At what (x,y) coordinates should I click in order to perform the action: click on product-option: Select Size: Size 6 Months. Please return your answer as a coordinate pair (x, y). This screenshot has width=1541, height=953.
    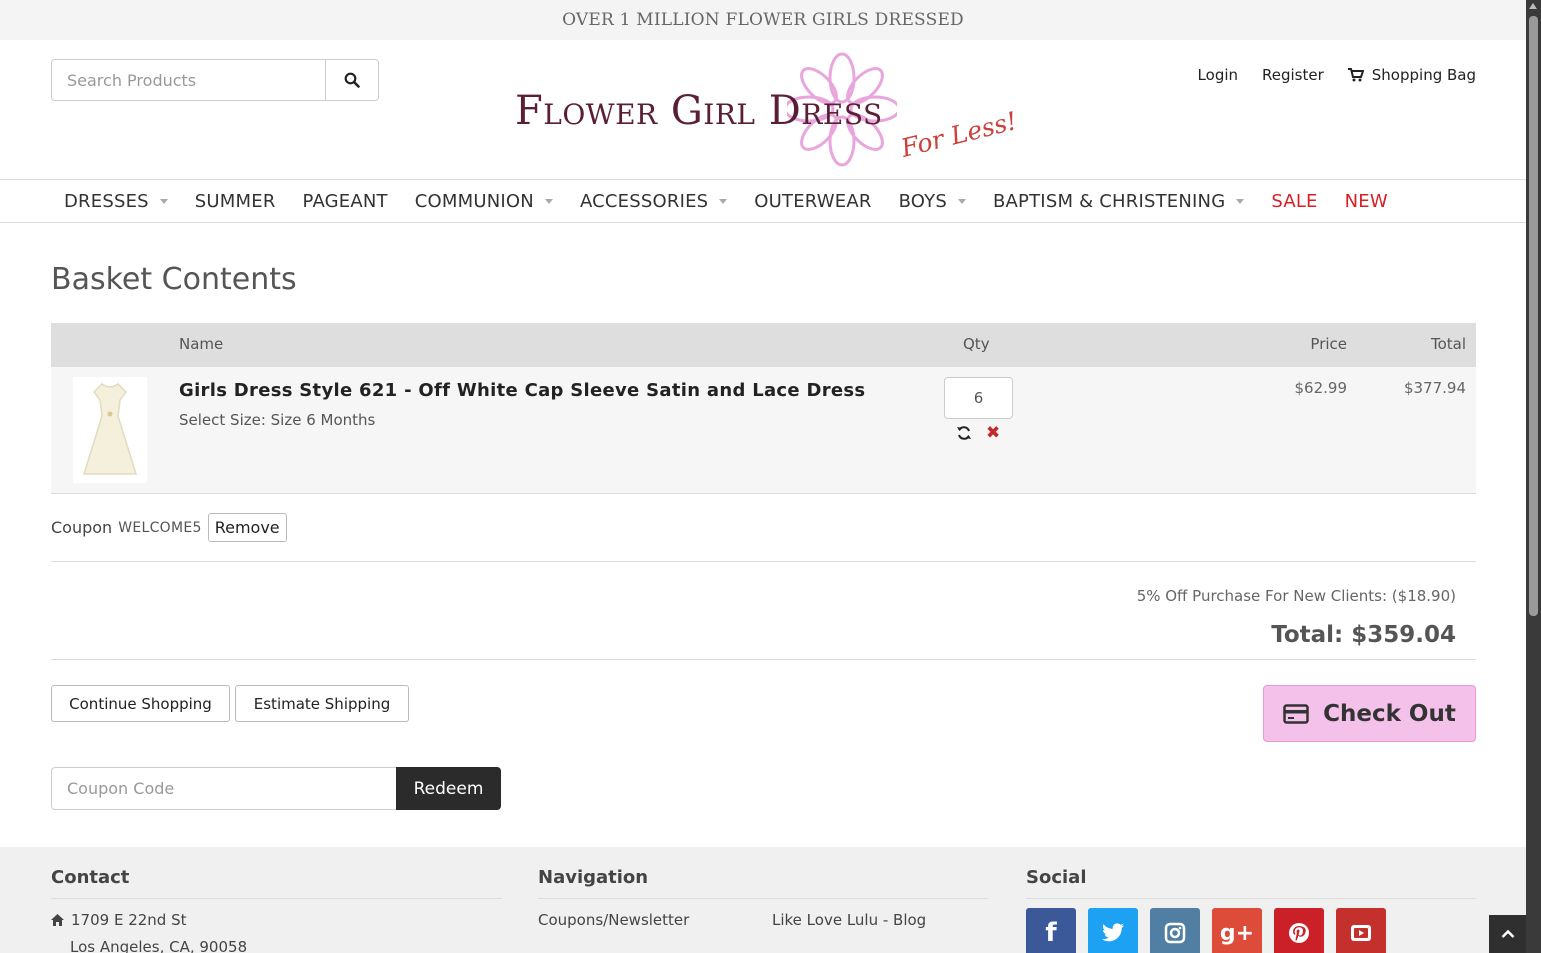
    Looking at the image, I should click on (277, 420).